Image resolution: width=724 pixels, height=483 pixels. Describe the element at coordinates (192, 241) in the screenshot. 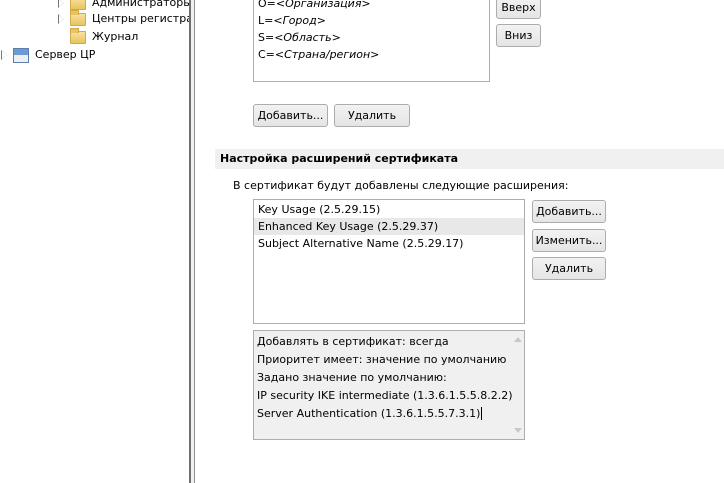

I see `pane-splitter` at that location.